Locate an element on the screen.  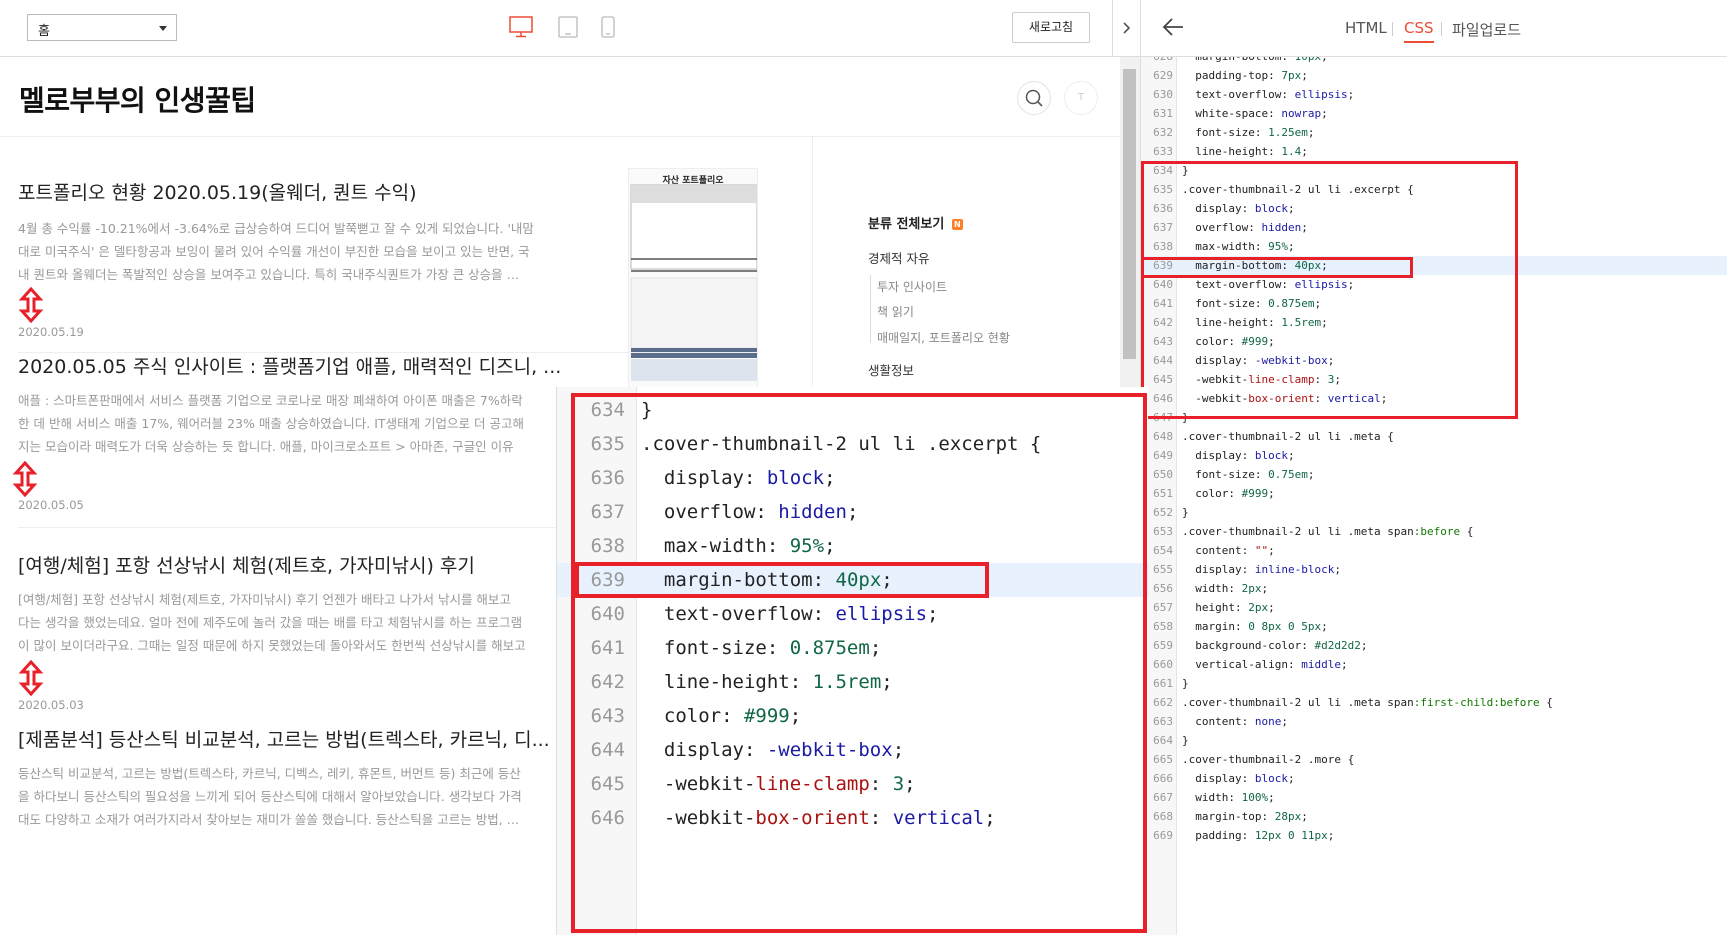
spreadsheet-image is located at coordinates (693, 282).